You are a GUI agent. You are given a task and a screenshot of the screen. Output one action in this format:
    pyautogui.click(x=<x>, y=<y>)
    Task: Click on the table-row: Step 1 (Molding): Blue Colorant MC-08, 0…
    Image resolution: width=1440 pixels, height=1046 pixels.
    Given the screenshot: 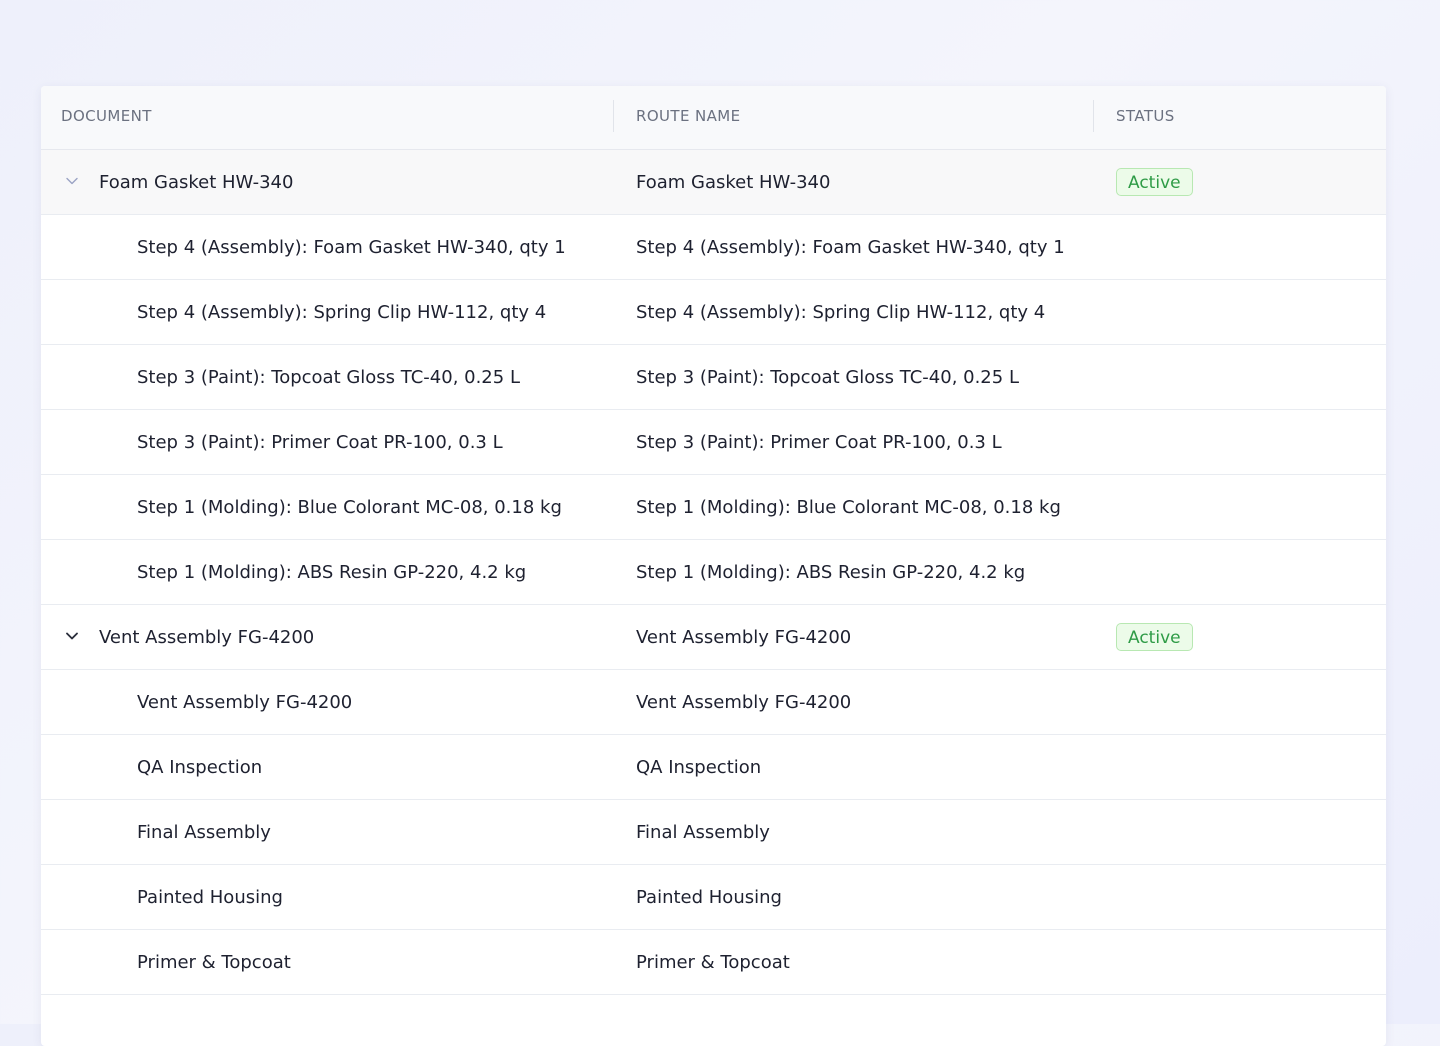 What is the action you would take?
    pyautogui.click(x=713, y=507)
    